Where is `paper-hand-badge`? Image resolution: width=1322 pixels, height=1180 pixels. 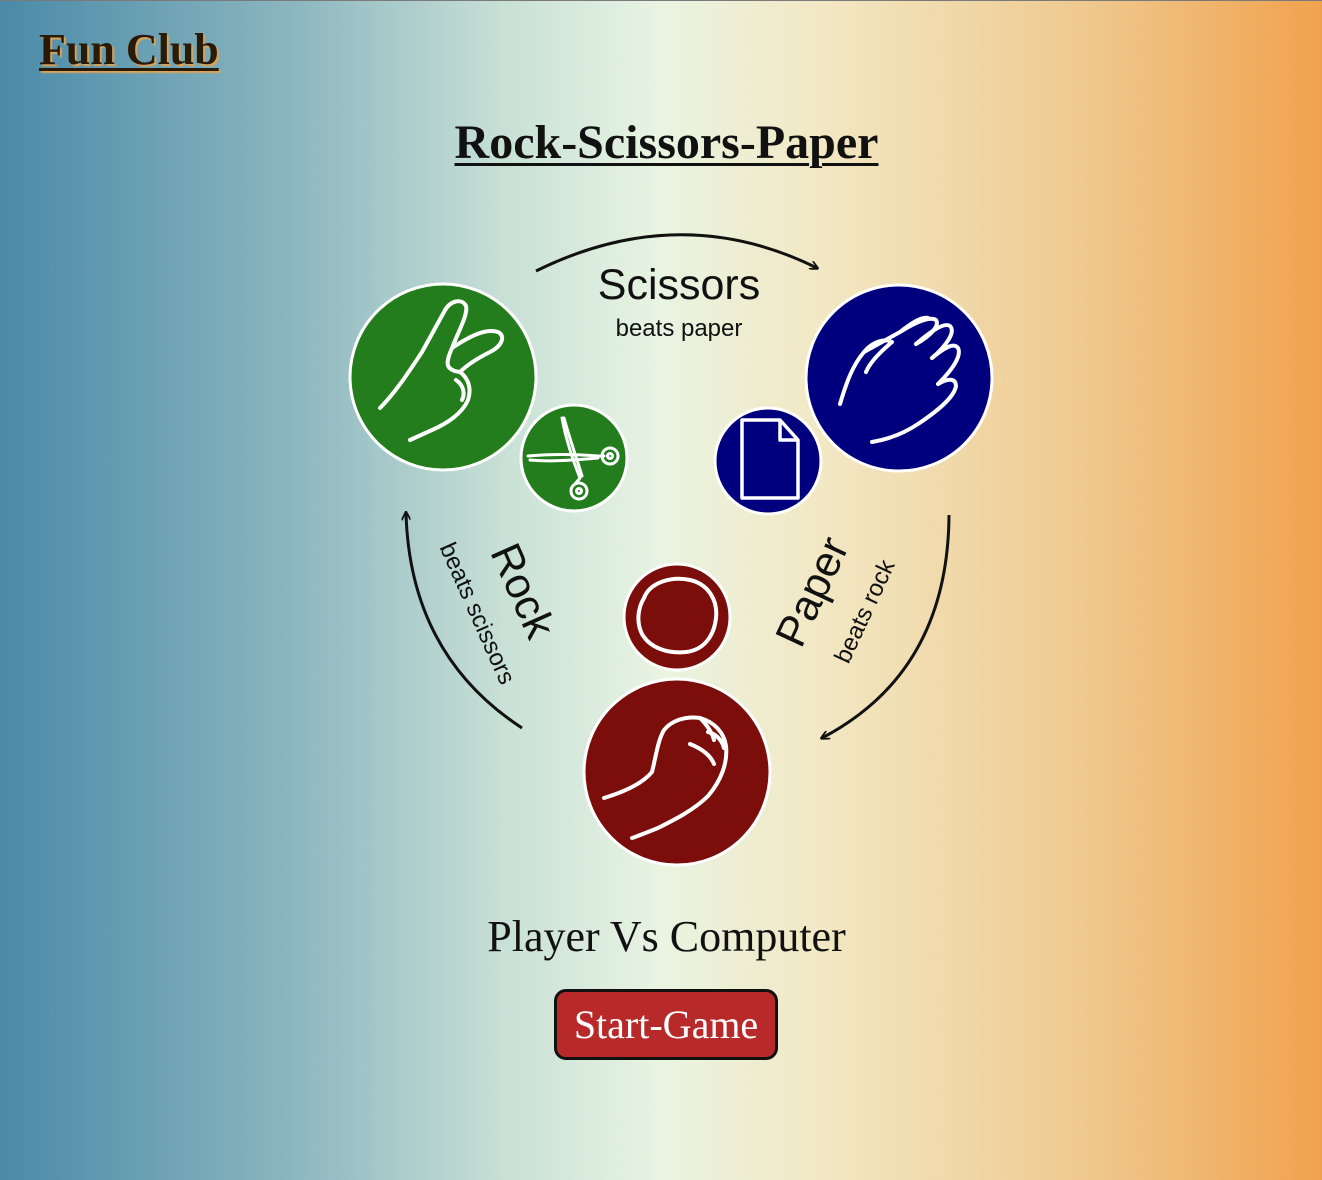
paper-hand-badge is located at coordinates (899, 378).